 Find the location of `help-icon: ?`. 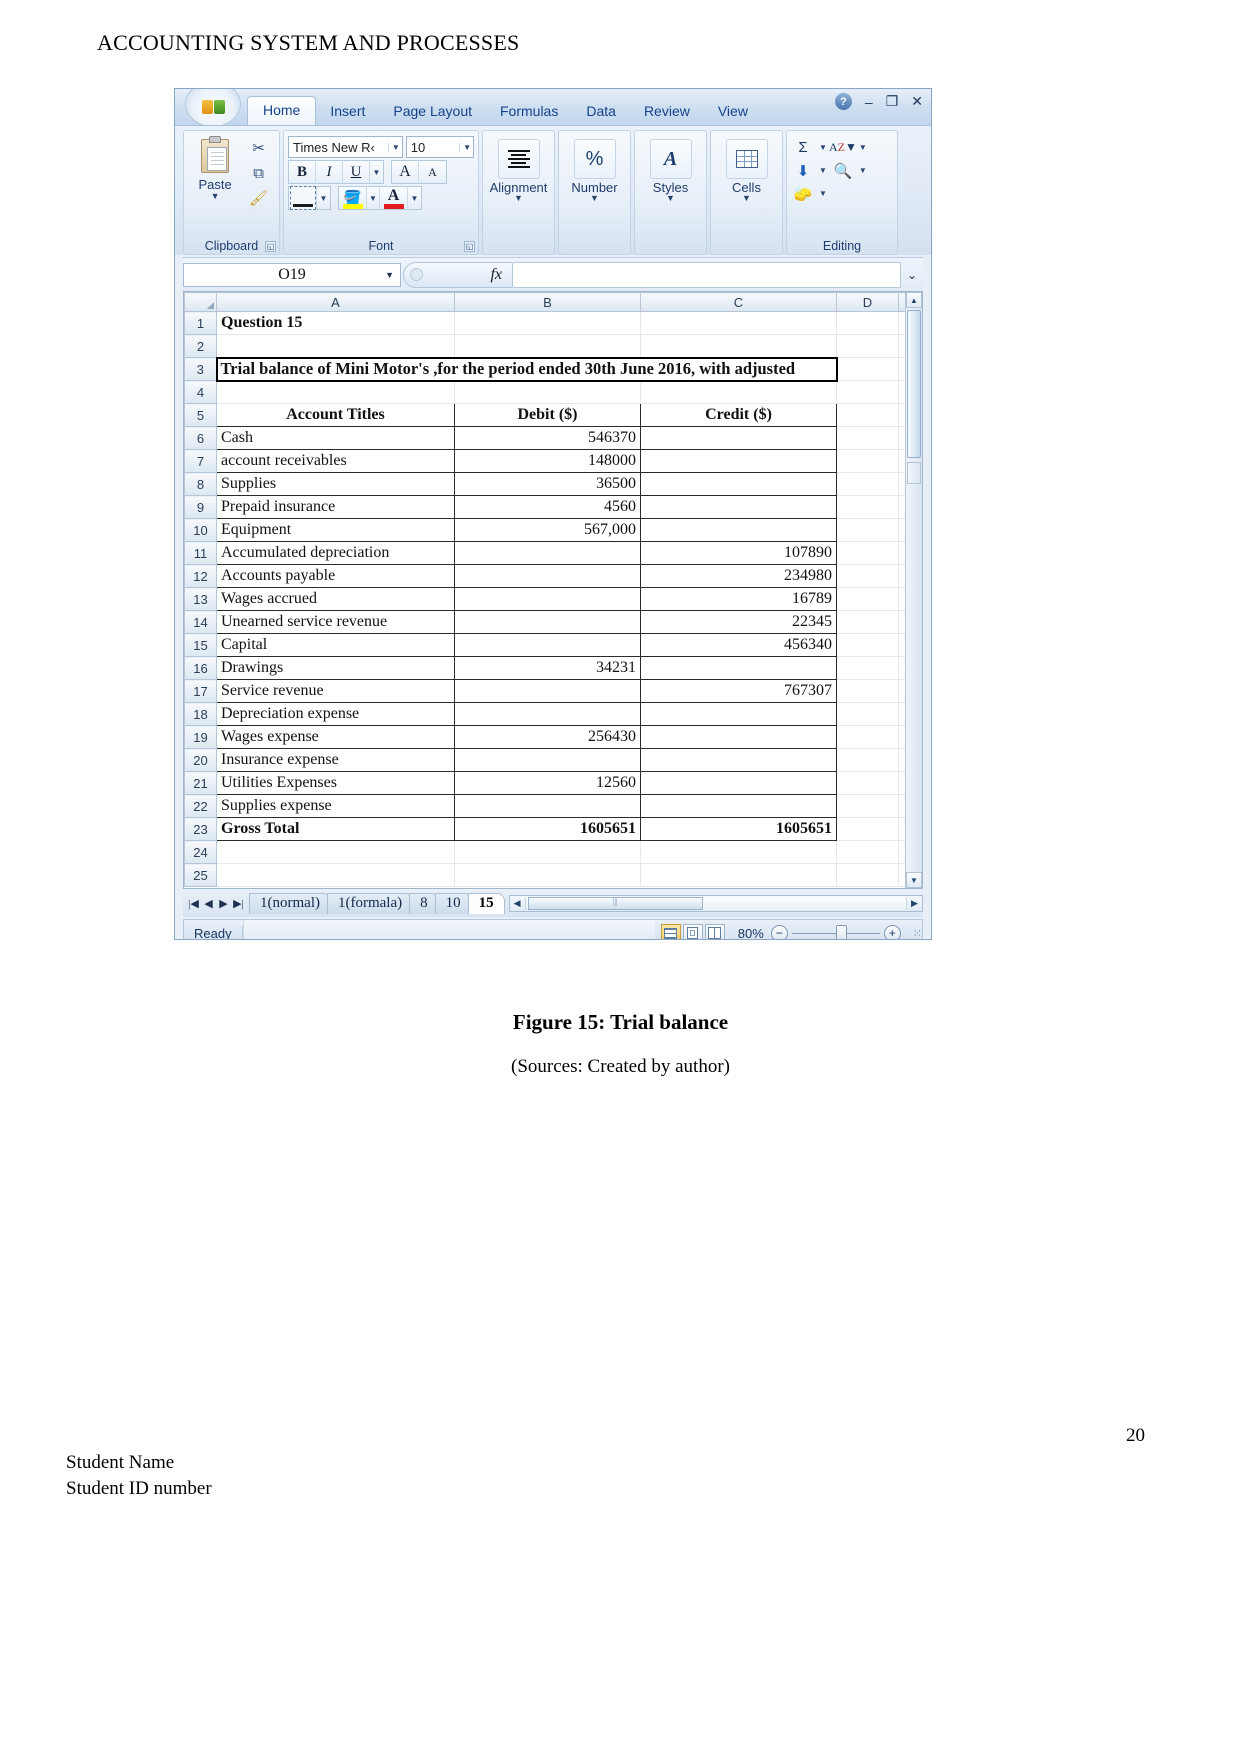

help-icon: ? is located at coordinates (843, 101).